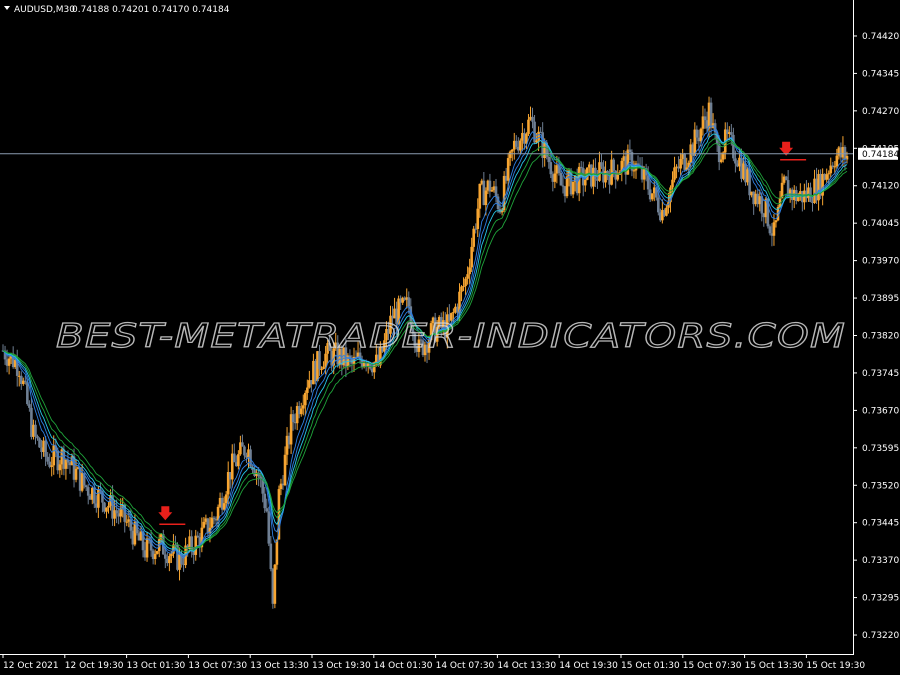  Describe the element at coordinates (465, 666) in the screenshot. I see `time-tick-label: 14 Oct 07:30` at that location.